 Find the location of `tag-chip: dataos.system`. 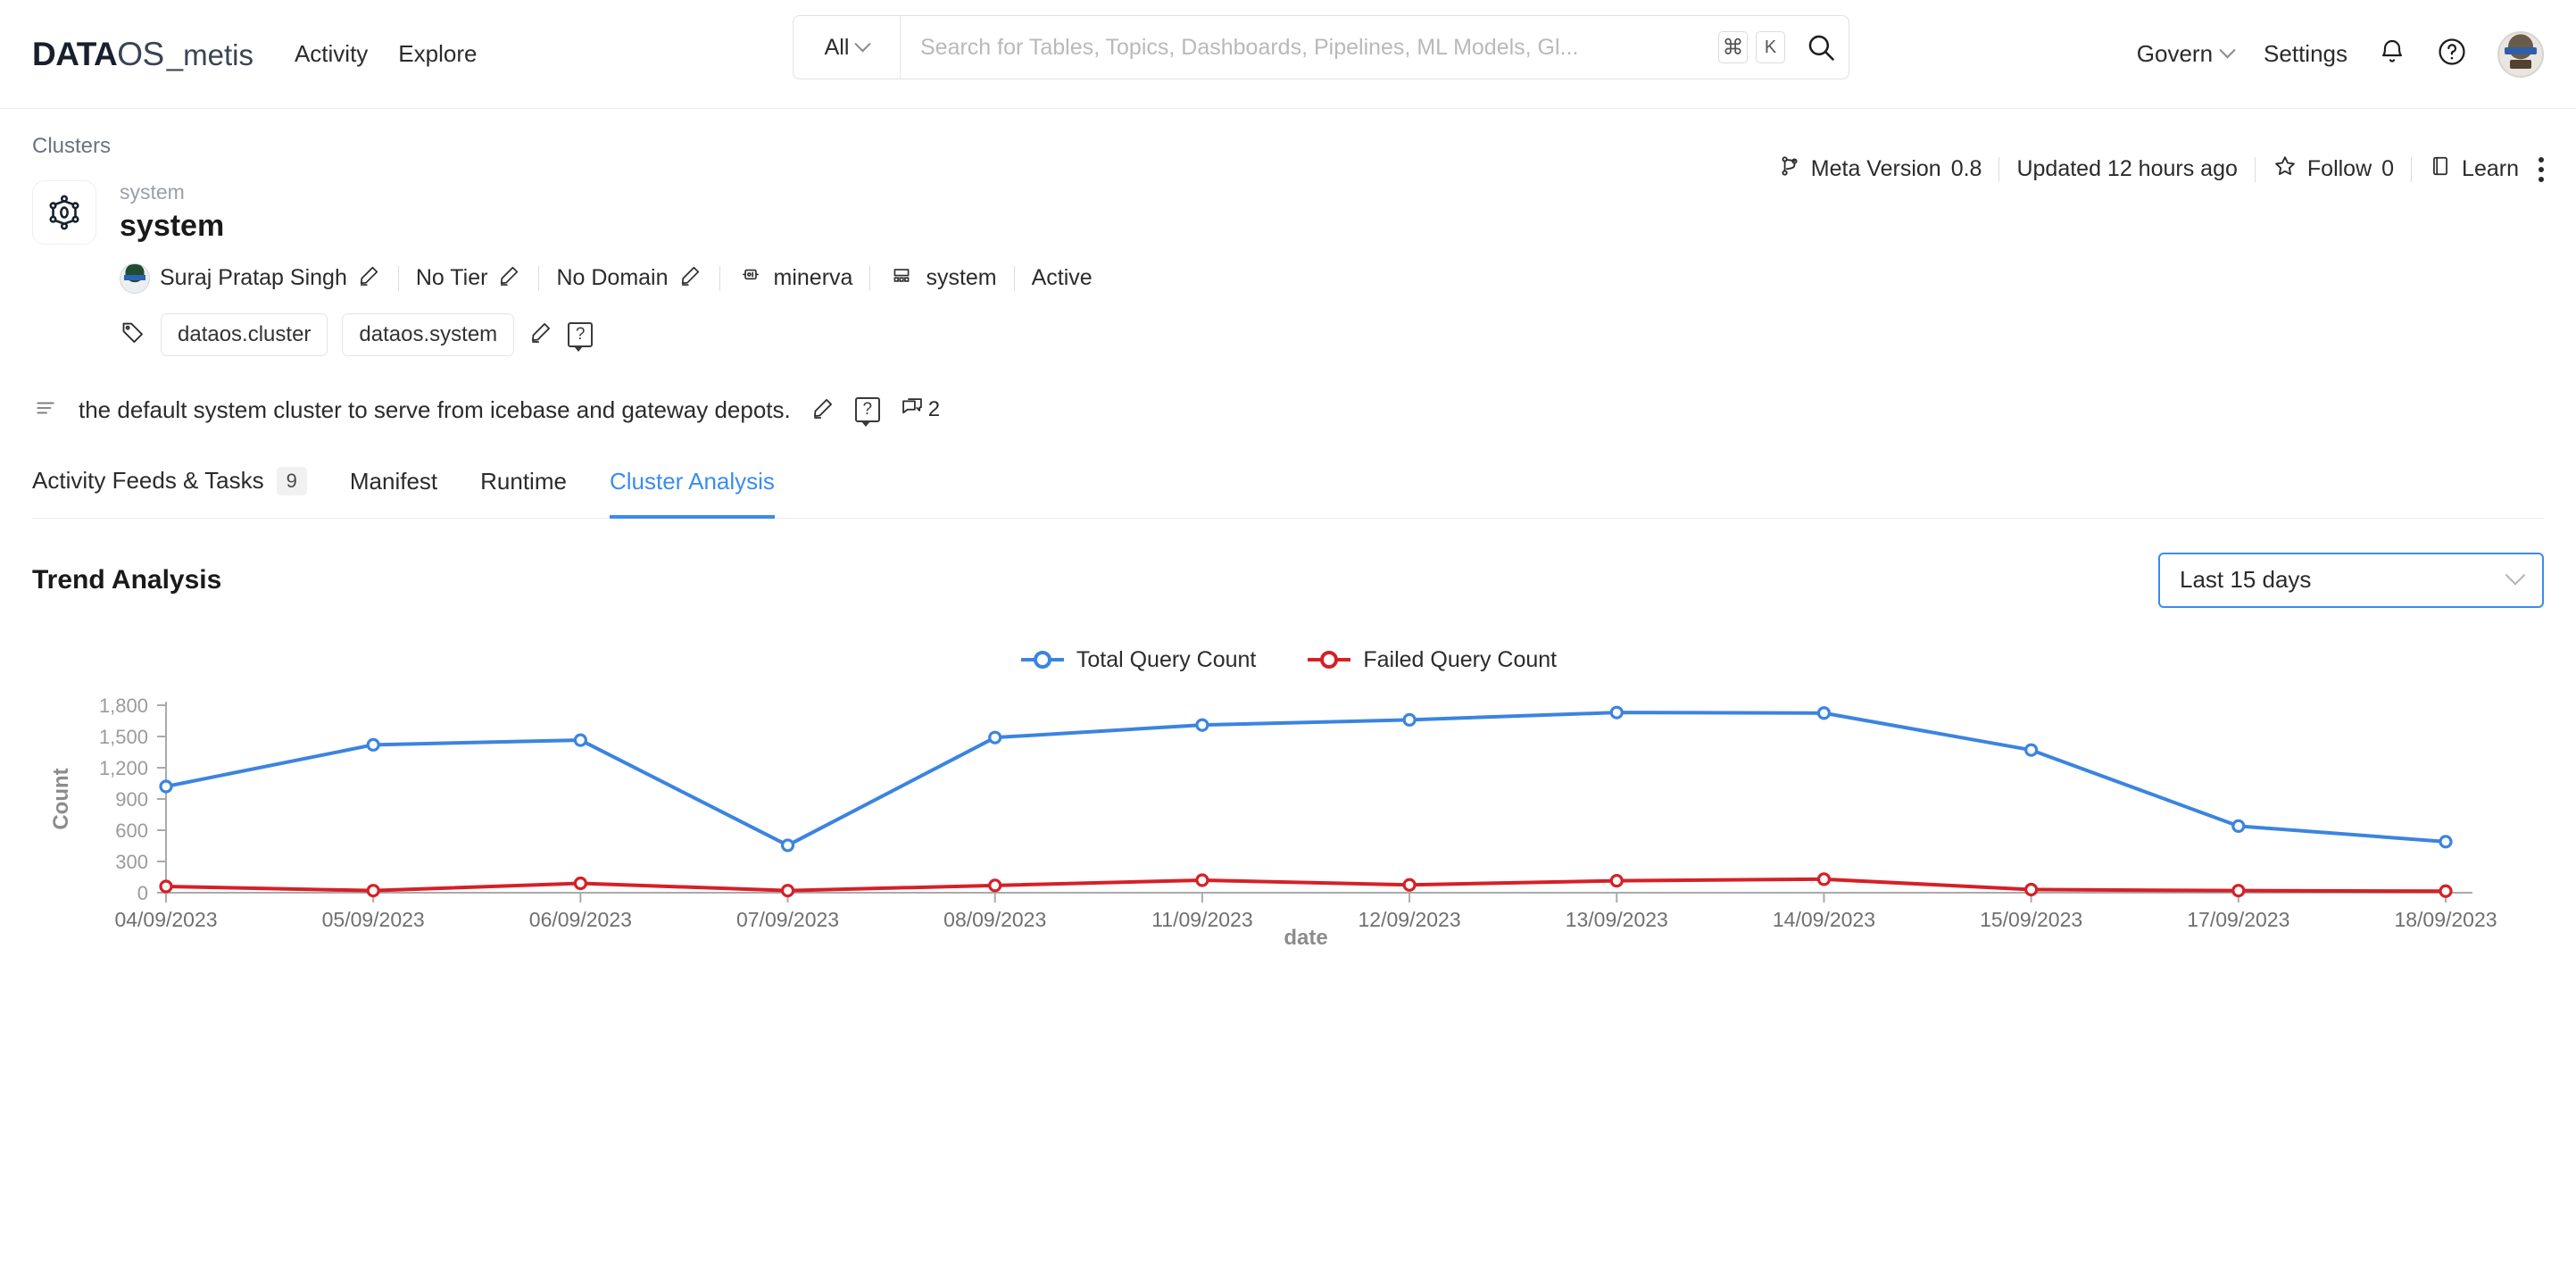

tag-chip: dataos.system is located at coordinates (429, 334).